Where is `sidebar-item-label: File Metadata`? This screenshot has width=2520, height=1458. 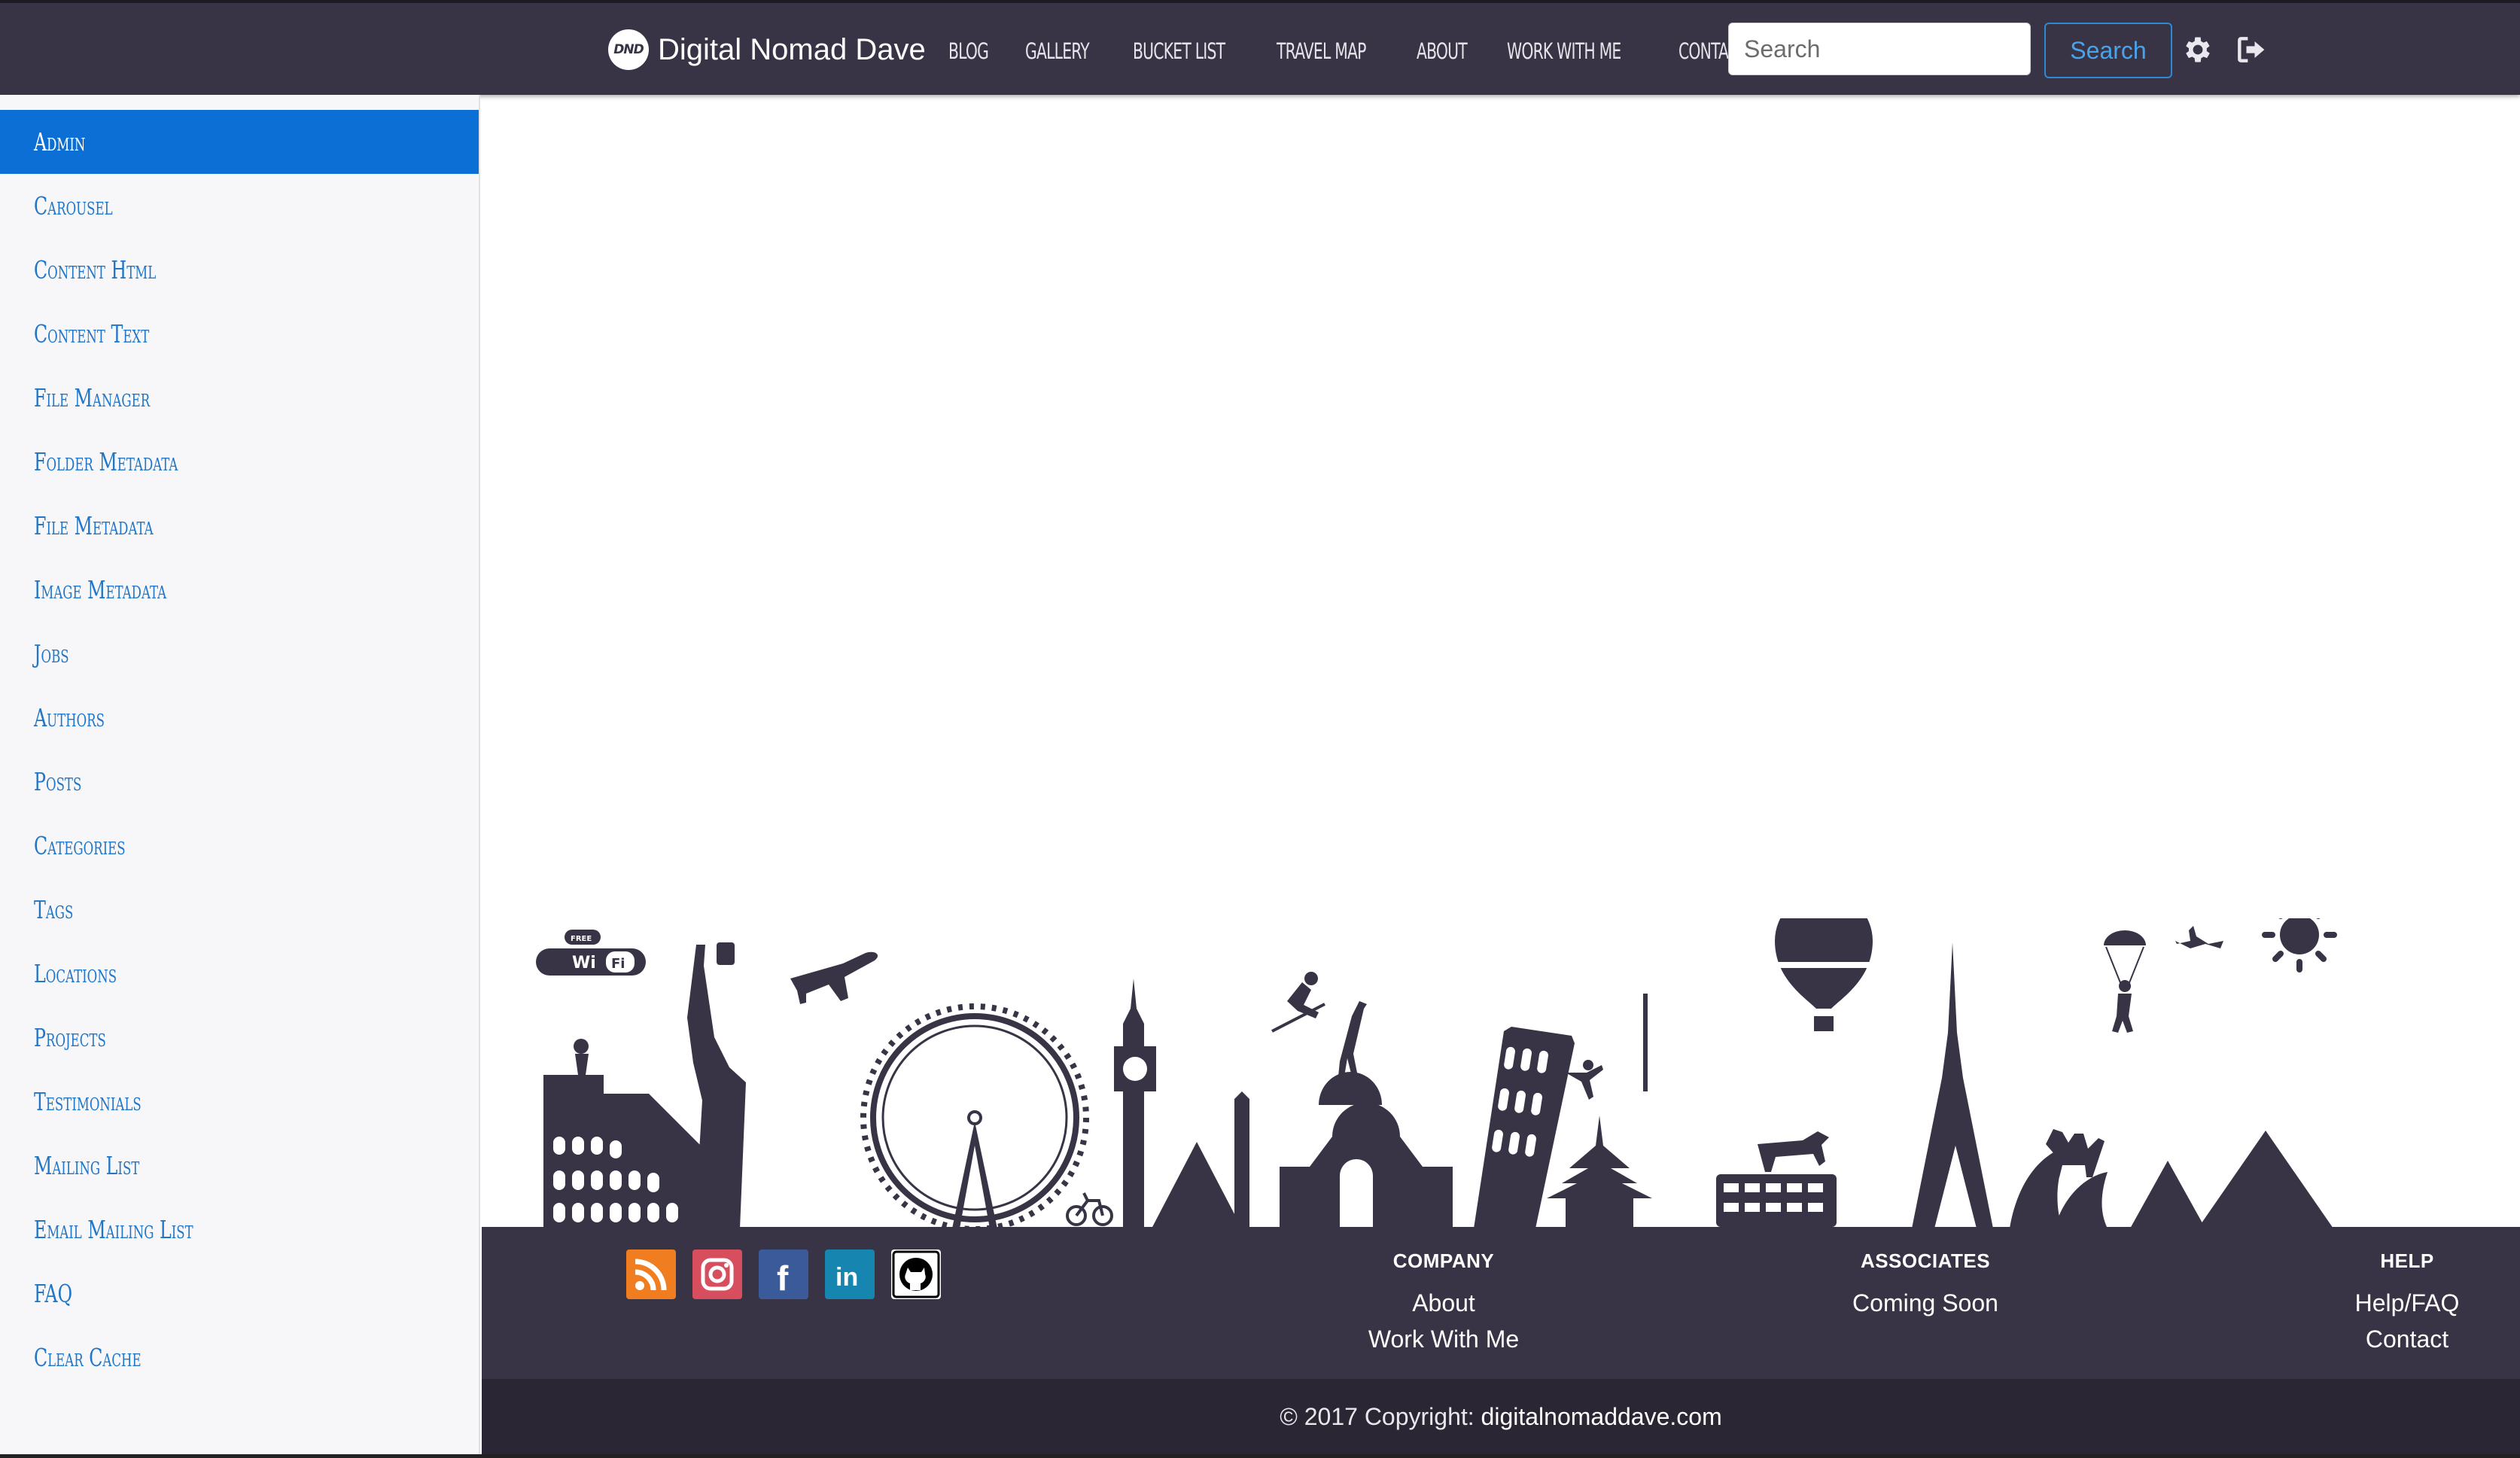 sidebar-item-label: File Metadata is located at coordinates (94, 526).